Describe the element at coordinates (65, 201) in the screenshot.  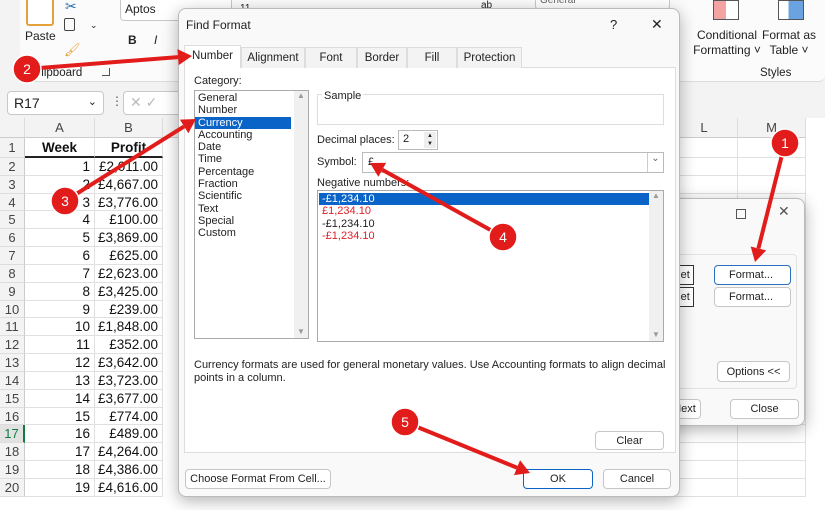
I see `annotation-number: 3` at that location.